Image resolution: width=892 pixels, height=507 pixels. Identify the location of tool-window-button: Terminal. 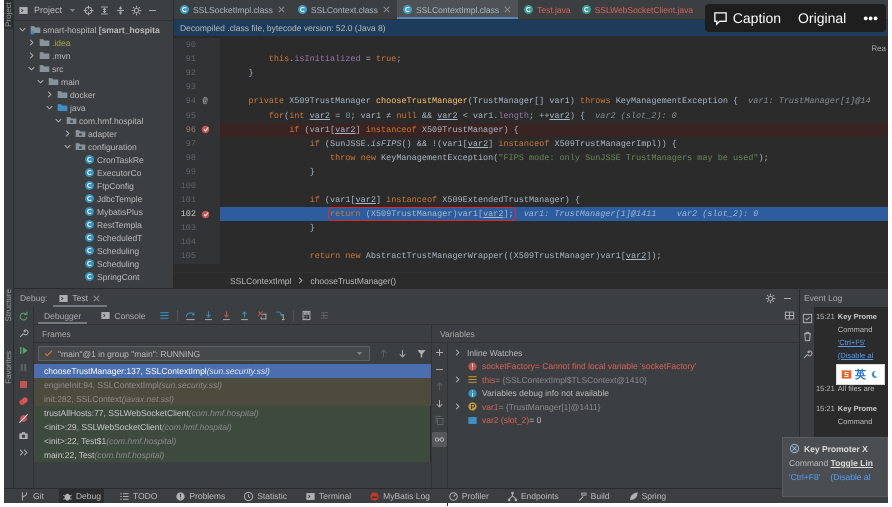
(328, 496).